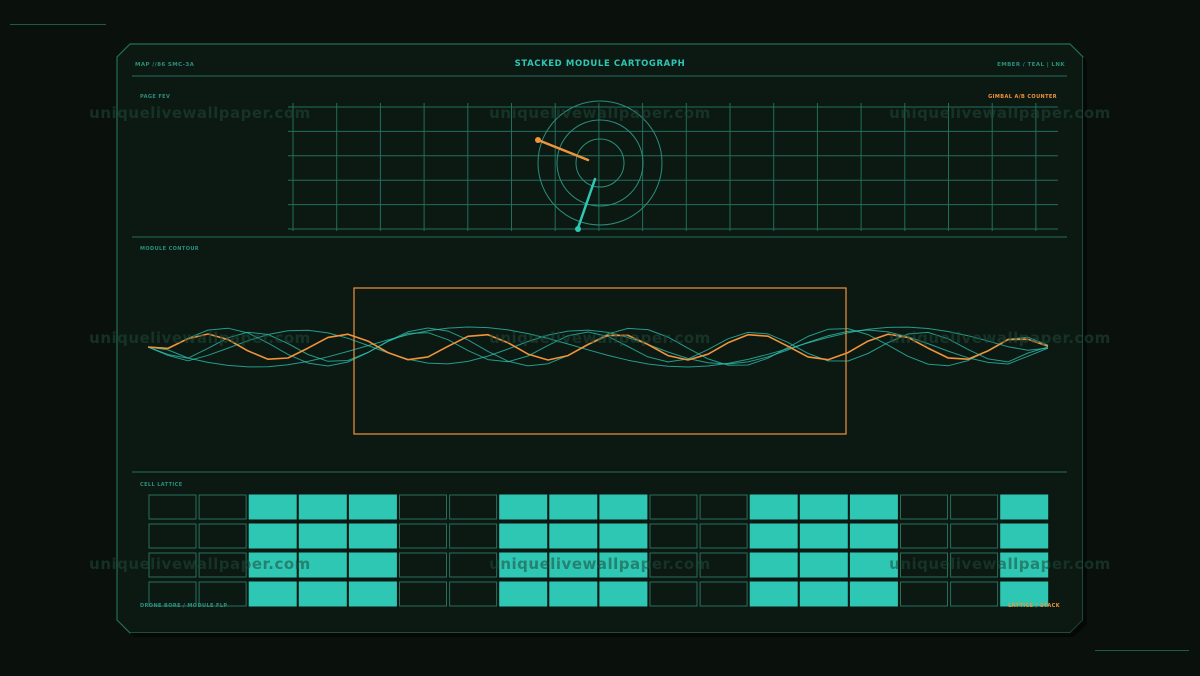 This screenshot has height=676, width=1200. Describe the element at coordinates (161, 485) in the screenshot. I see `bottom-panel-label: CELL LATTICE` at that location.